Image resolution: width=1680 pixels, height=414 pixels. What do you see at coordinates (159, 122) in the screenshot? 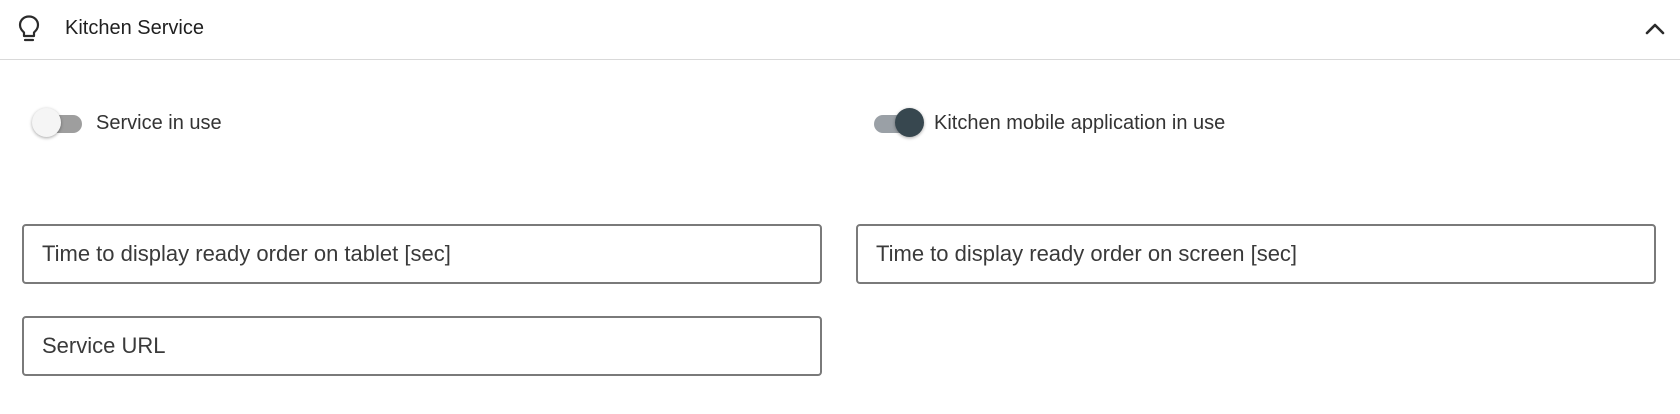
I see `service-in-use-label: Service in use` at bounding box center [159, 122].